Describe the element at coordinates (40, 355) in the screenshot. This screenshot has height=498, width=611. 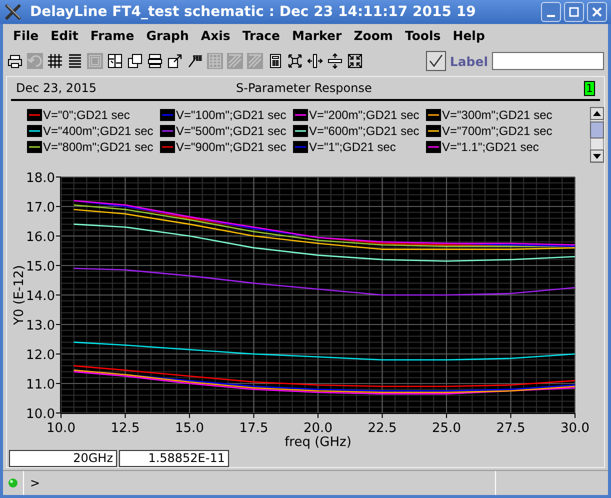
I see `y-tick-label: 12.0` at that location.